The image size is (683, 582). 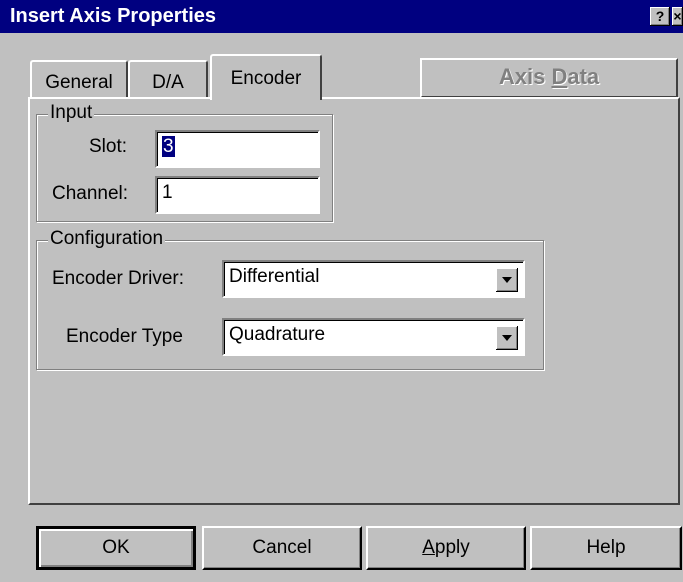 I want to click on apply-label-accel: A, so click(x=428, y=547).